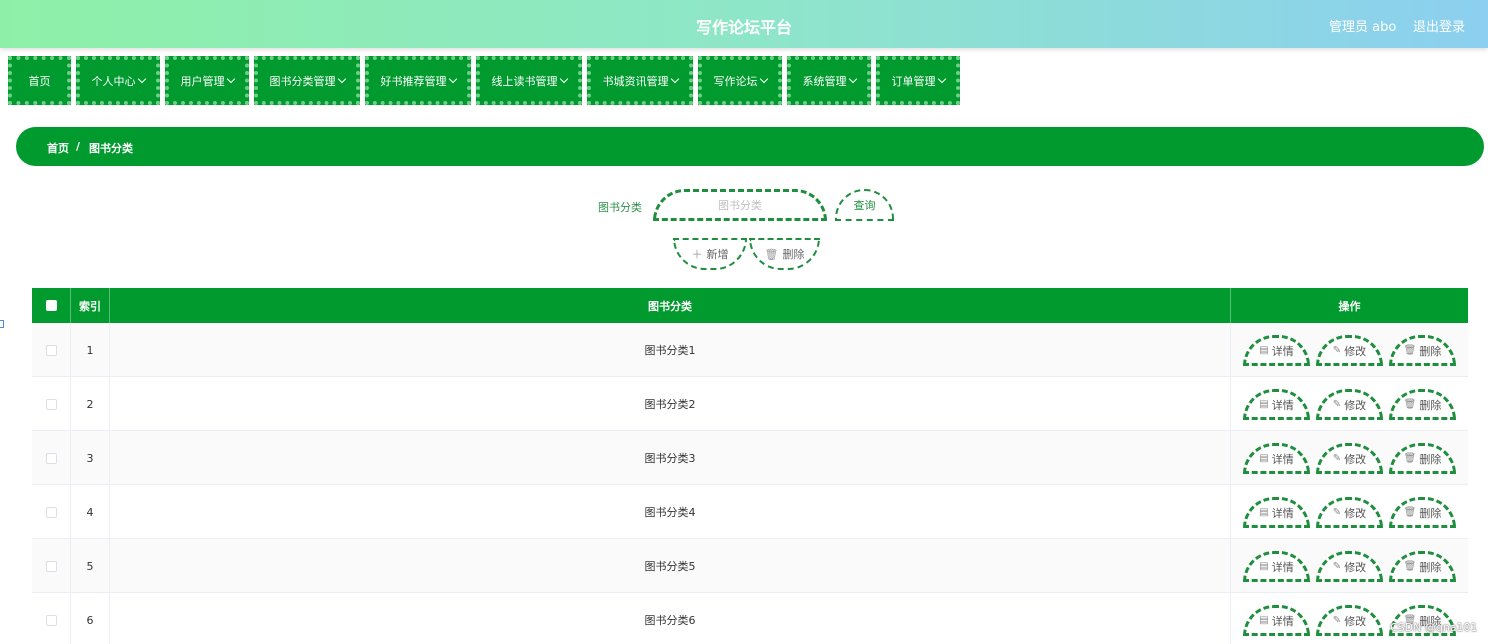  I want to click on batch-delete-button: 🗑 删除, so click(784, 254).